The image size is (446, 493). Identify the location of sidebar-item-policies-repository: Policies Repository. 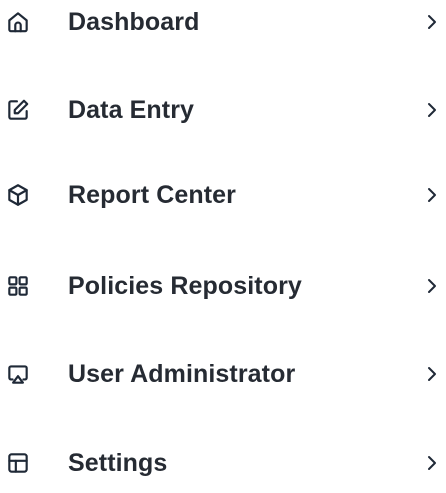
(223, 286).